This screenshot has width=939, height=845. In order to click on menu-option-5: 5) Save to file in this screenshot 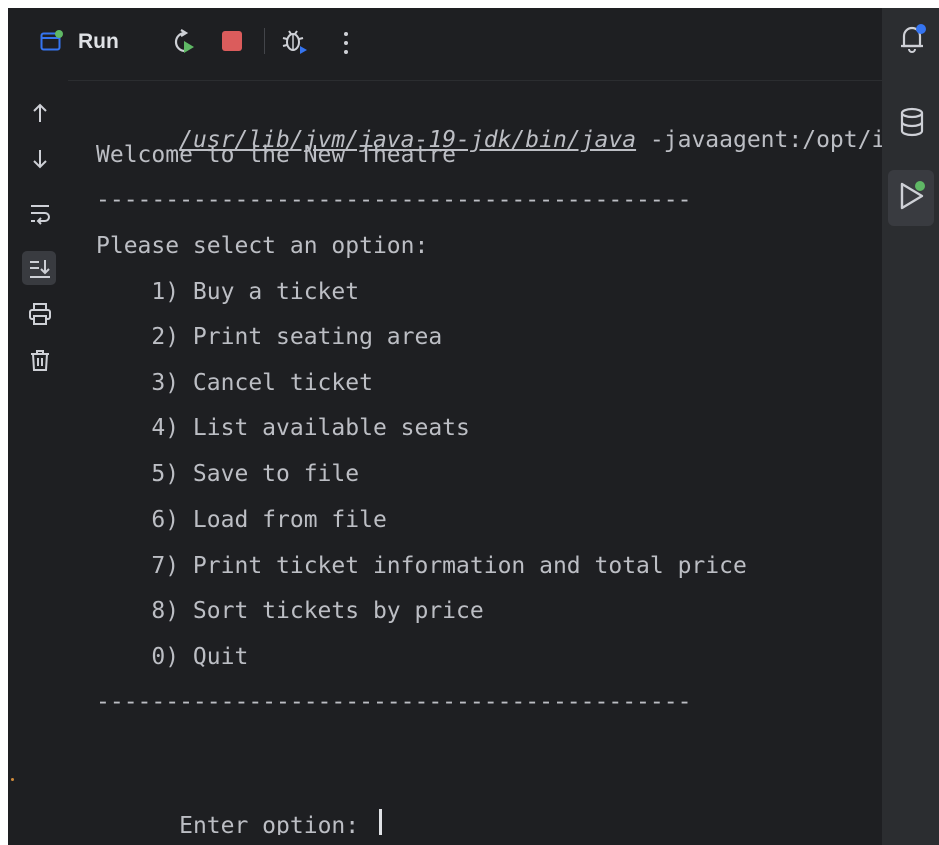, I will do `click(228, 474)`.